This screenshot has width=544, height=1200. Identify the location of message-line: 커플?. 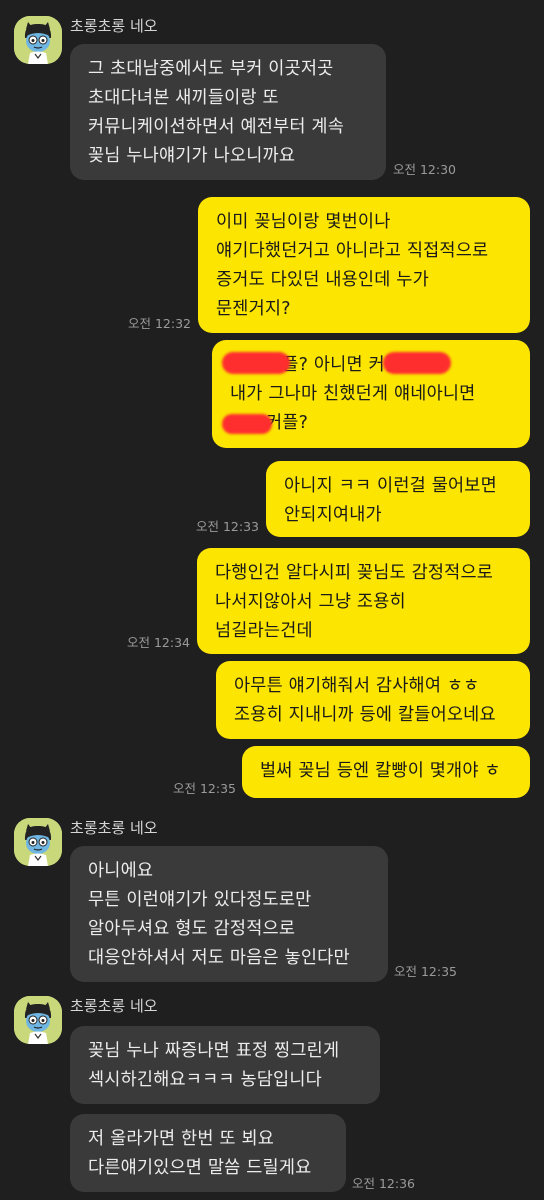
(287, 423).